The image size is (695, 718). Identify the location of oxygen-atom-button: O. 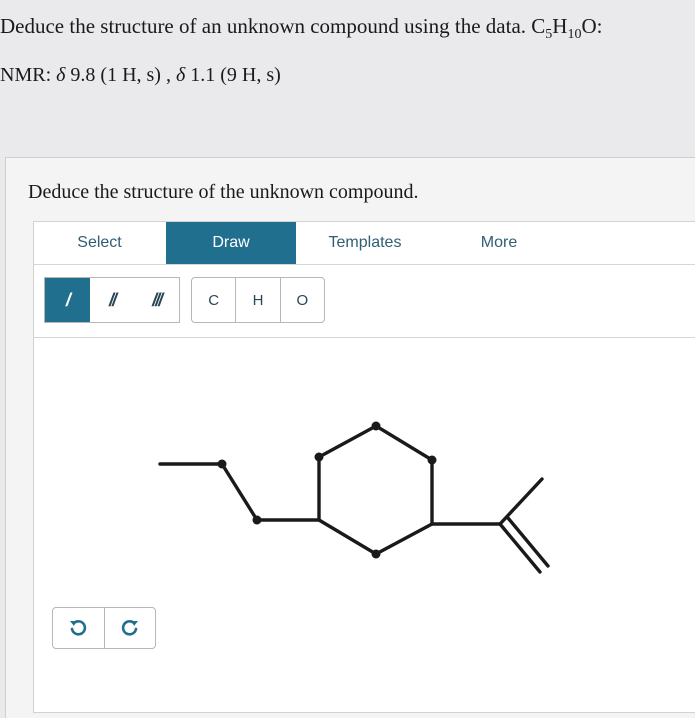
(301, 300).